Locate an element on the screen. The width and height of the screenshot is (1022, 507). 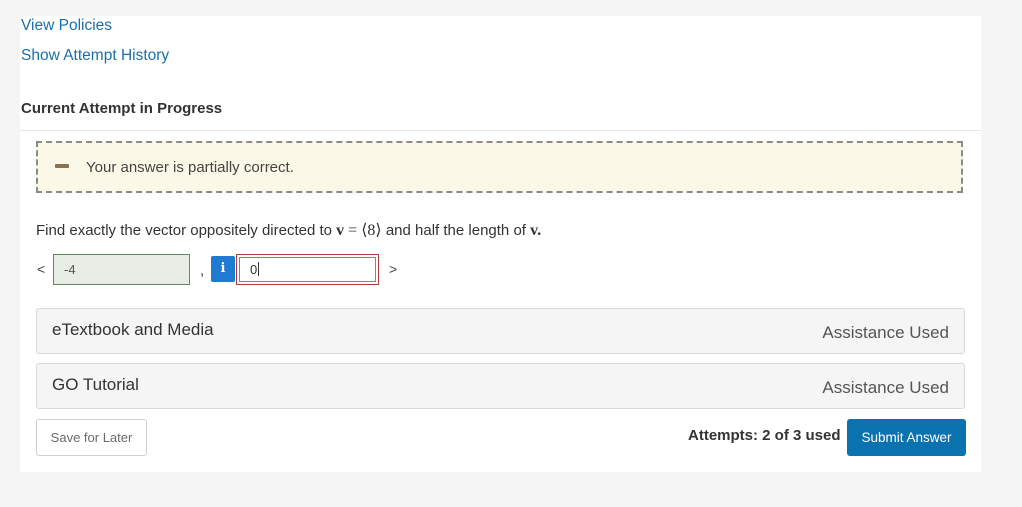
component-2-input: 0 is located at coordinates (307, 269).